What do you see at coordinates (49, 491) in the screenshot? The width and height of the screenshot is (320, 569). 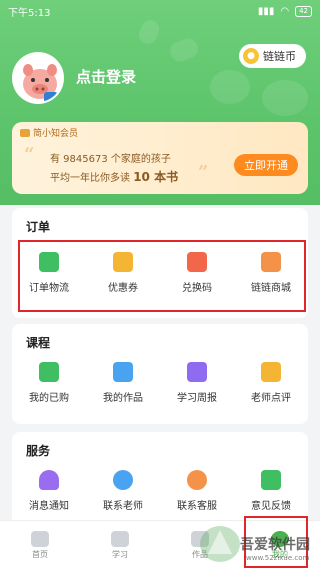 I see `notifications-button: 消息通知` at bounding box center [49, 491].